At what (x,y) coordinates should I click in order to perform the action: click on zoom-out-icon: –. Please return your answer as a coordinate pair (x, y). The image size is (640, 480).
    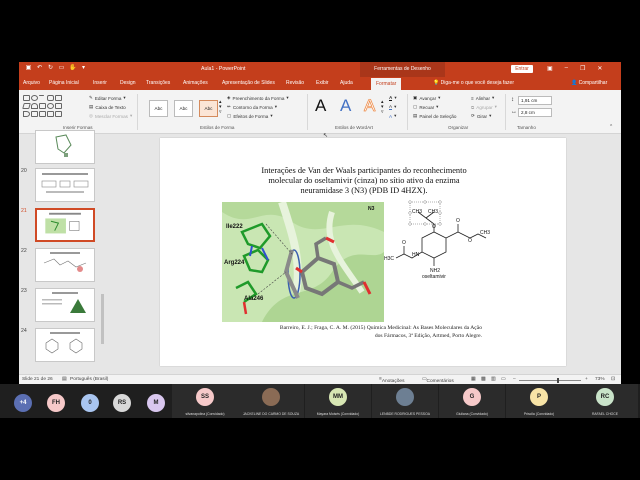
    Looking at the image, I should click on (514, 379).